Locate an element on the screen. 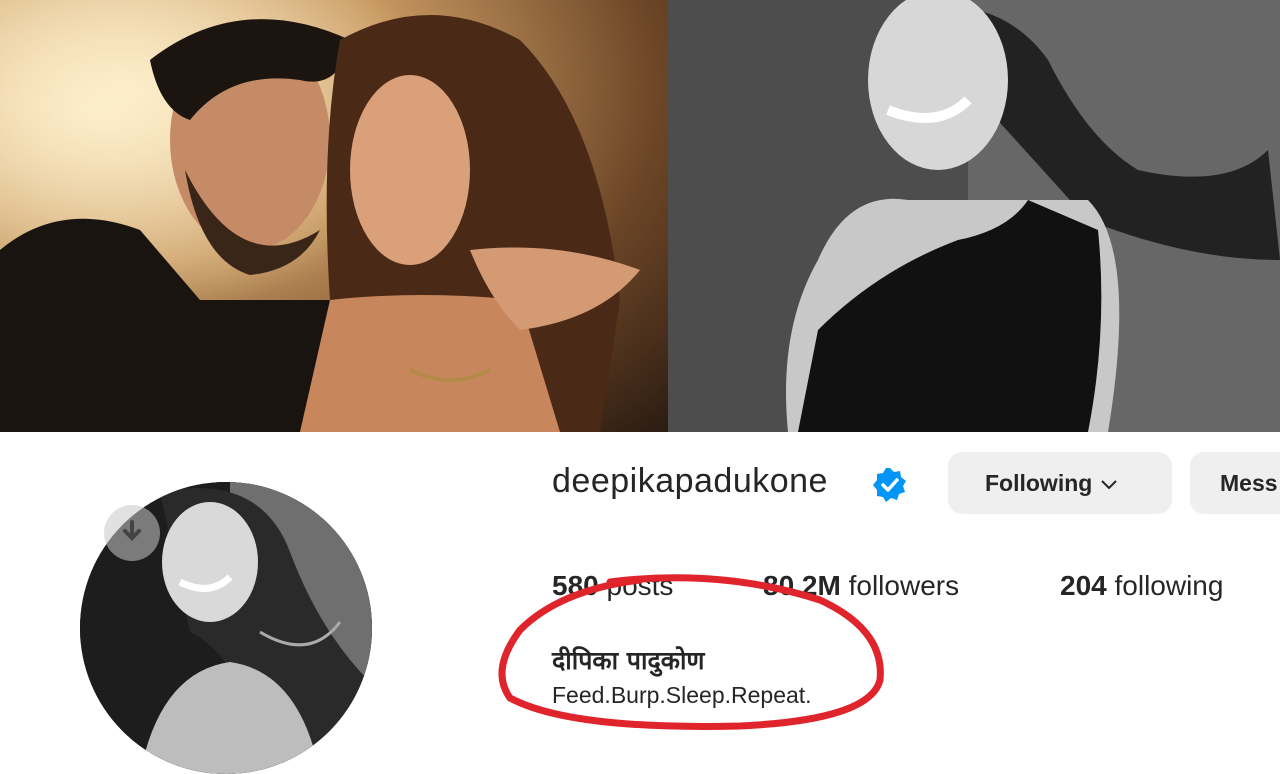 Image resolution: width=1280 pixels, height=774 pixels. following-button-label: Following is located at coordinates (1039, 482).